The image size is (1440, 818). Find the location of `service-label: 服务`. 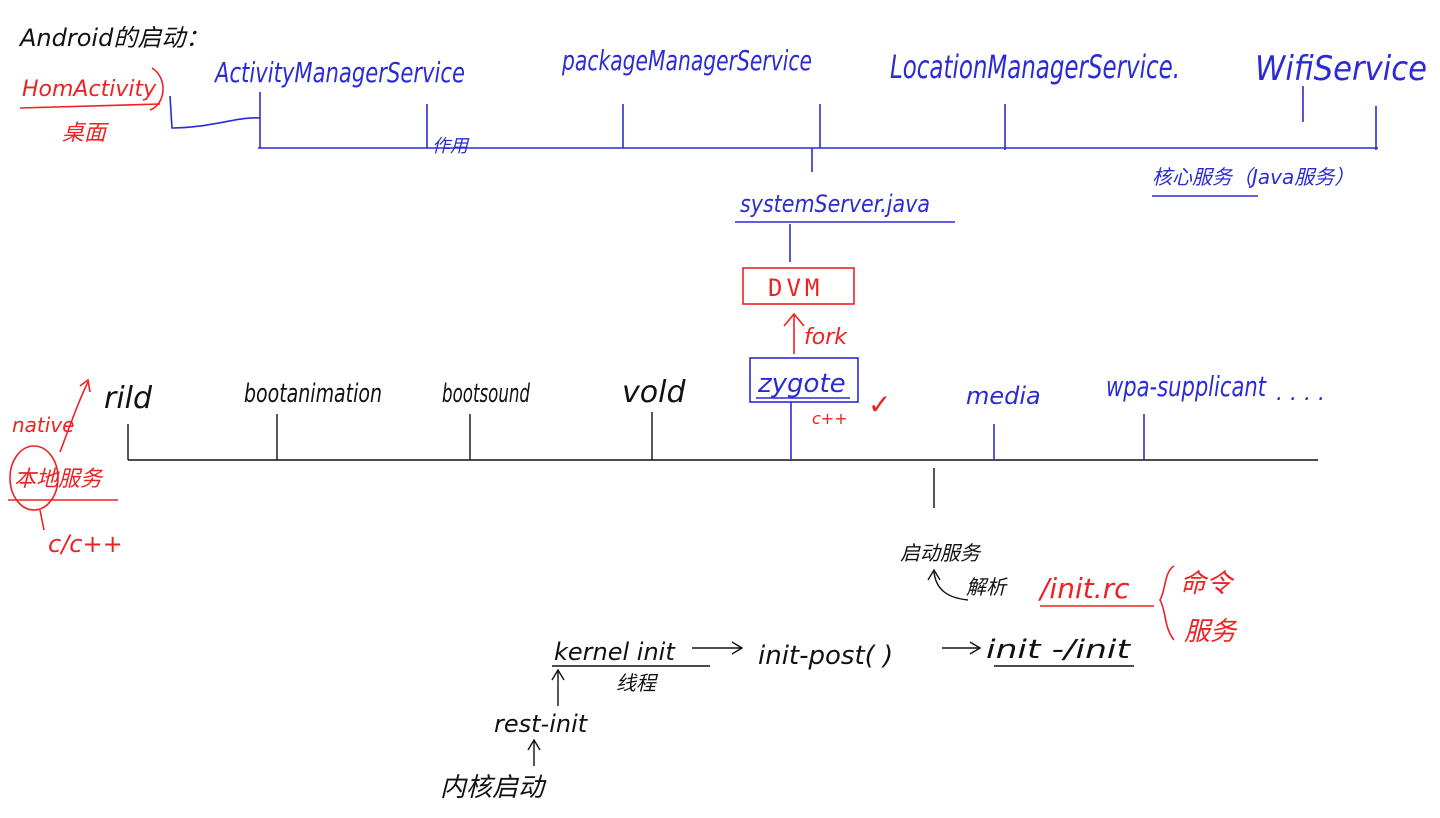

service-label: 服务 is located at coordinates (1211, 632).